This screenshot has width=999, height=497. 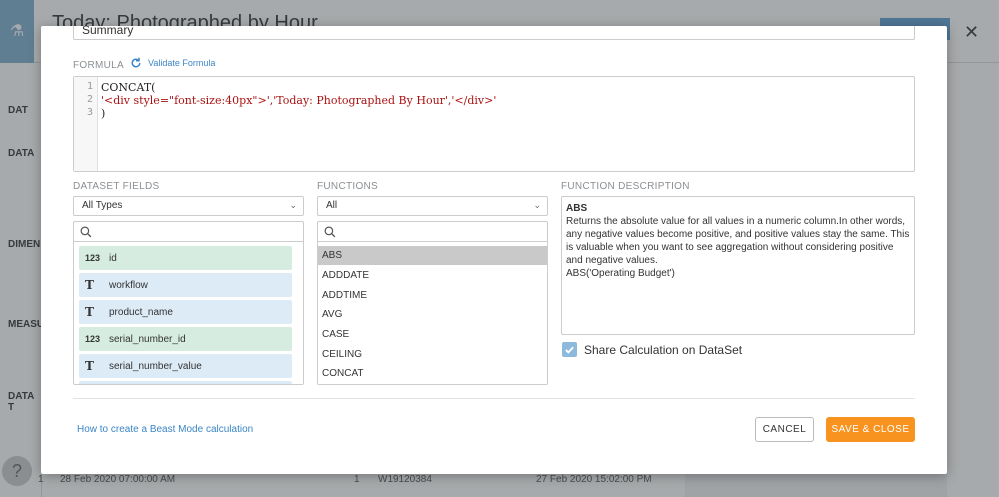 I want to click on function-item-abs: ABS, so click(x=432, y=255).